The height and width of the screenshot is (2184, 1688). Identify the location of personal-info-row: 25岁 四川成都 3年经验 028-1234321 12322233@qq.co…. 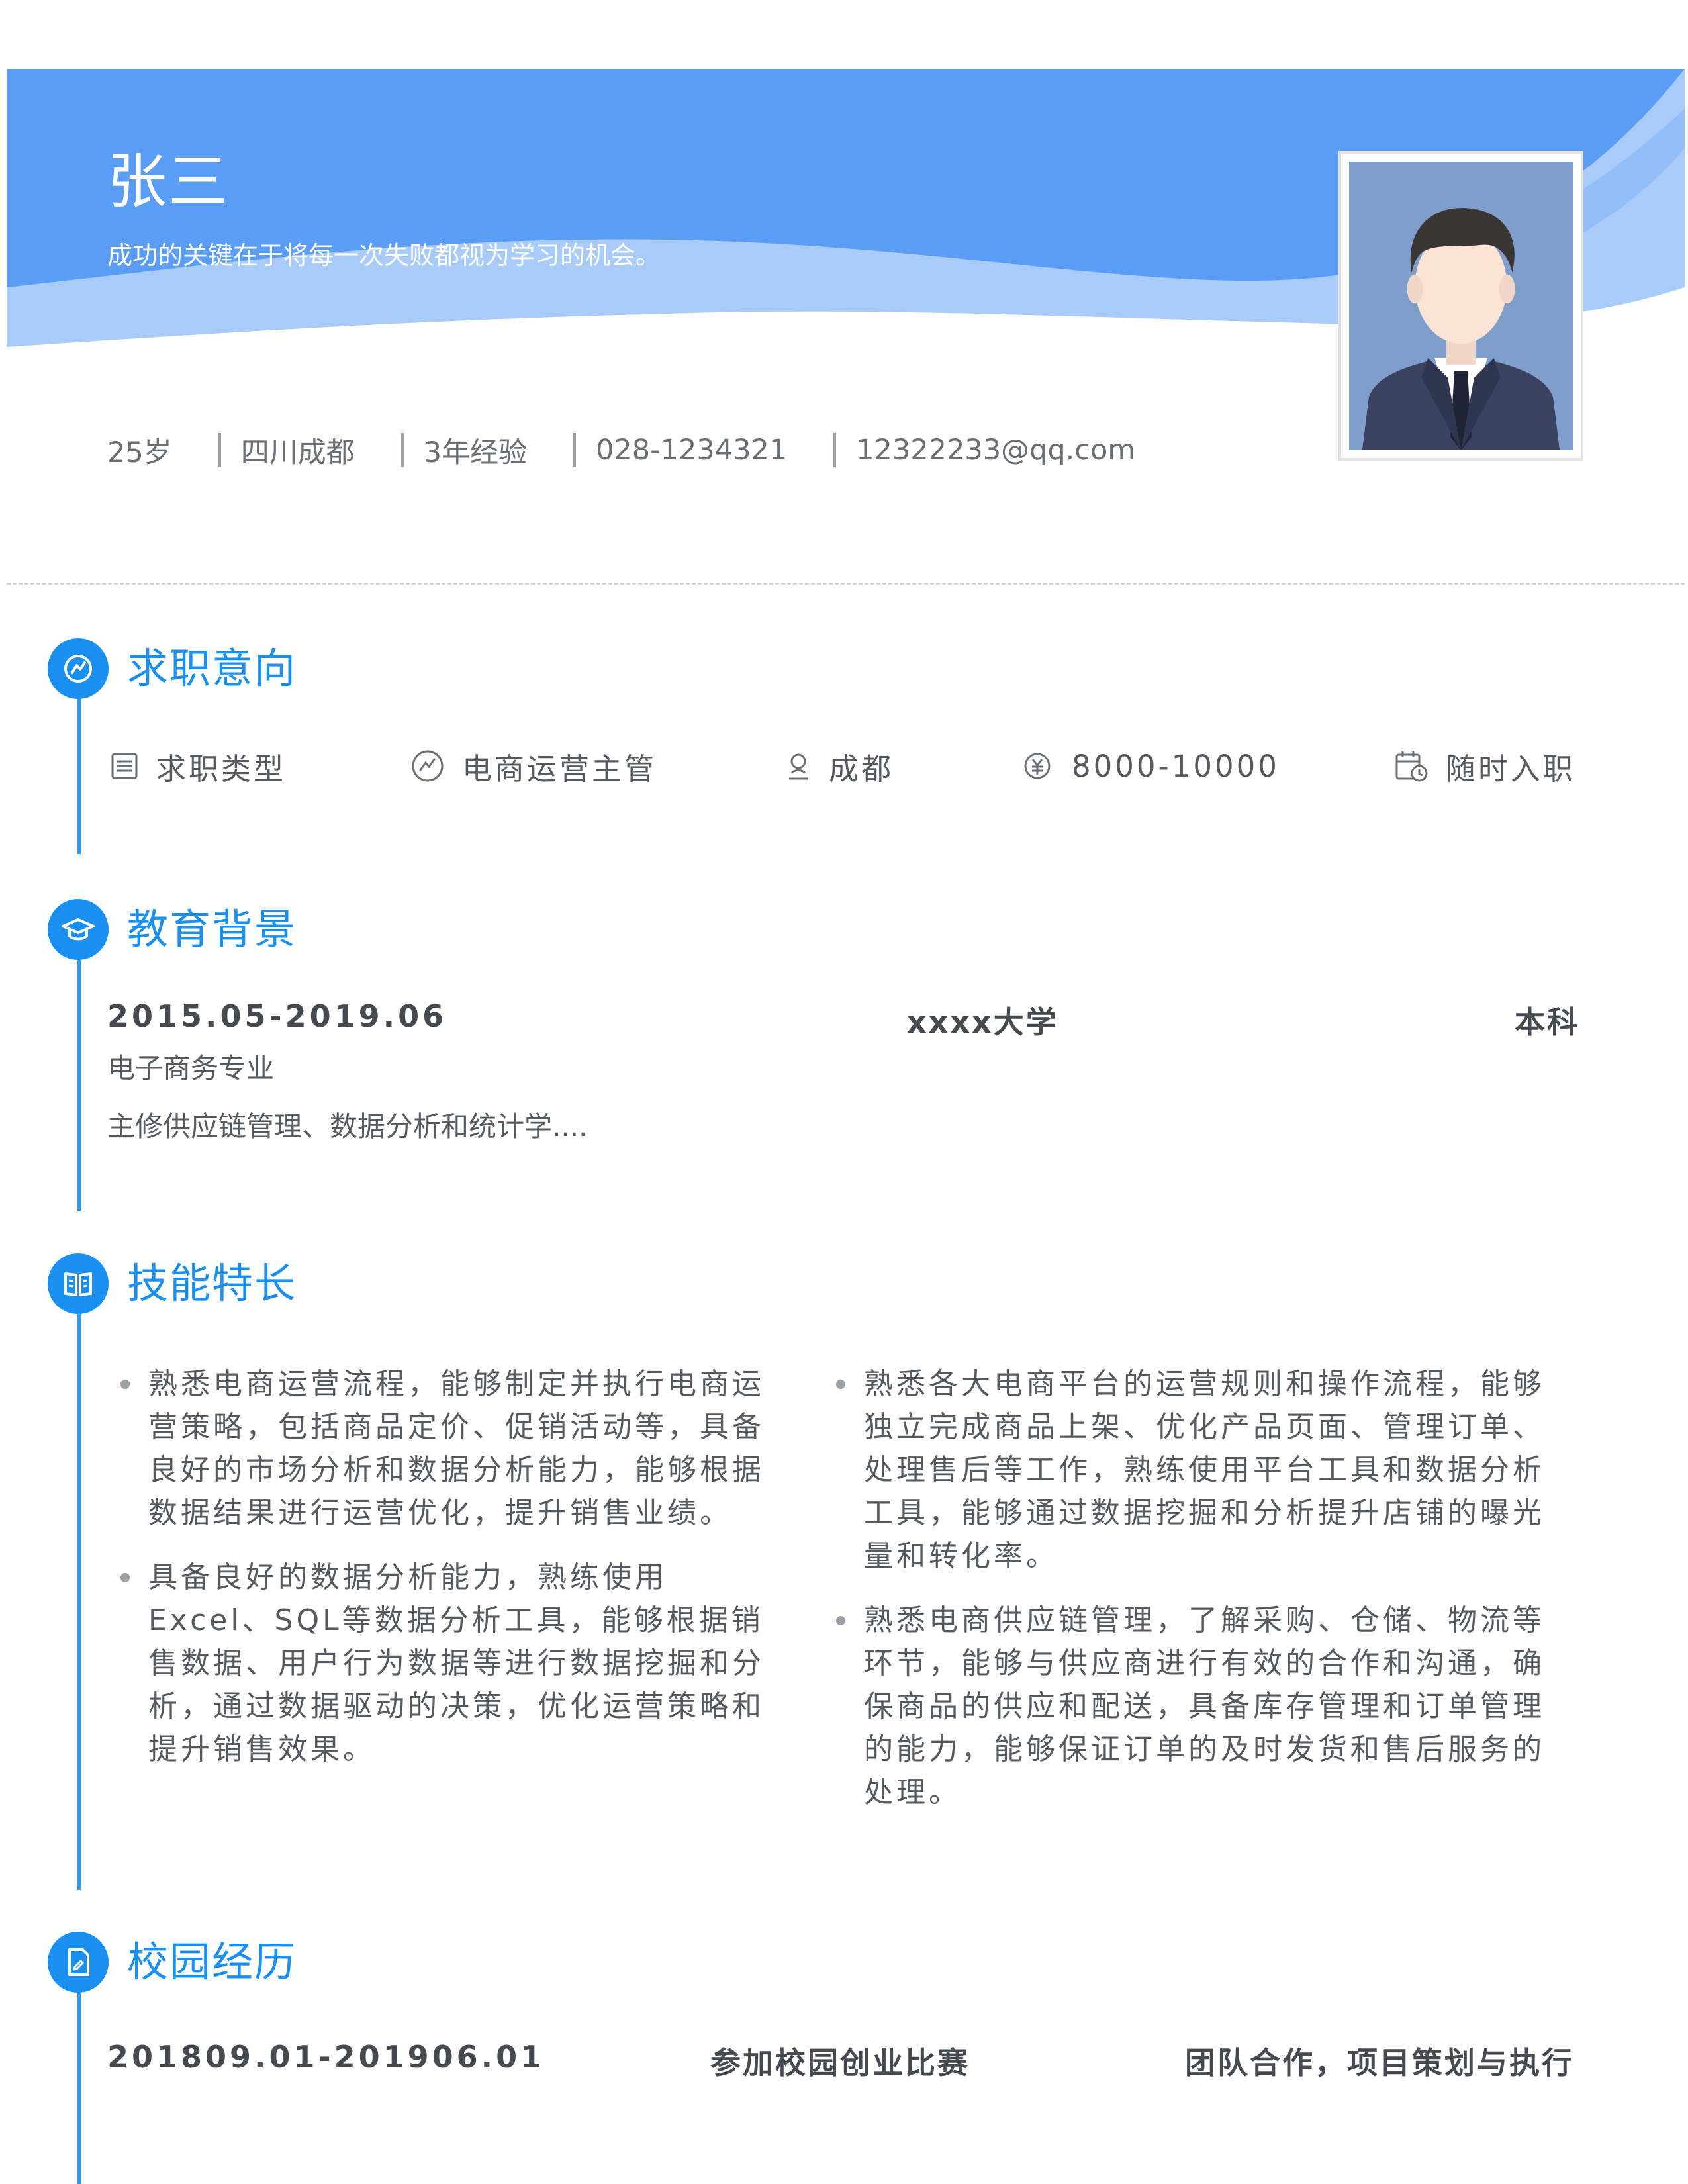
(621, 450).